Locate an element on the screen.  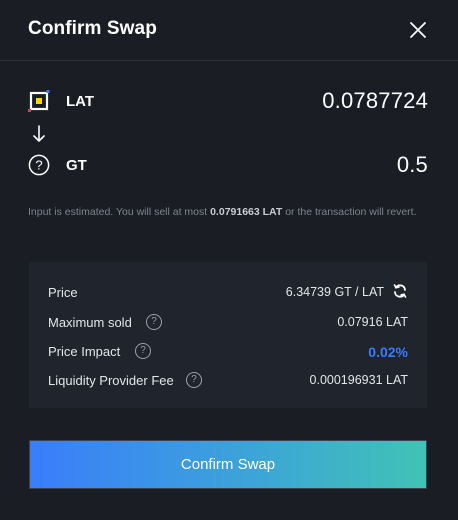
price-value: 6.34739 GT / LAT is located at coordinates (334, 292).